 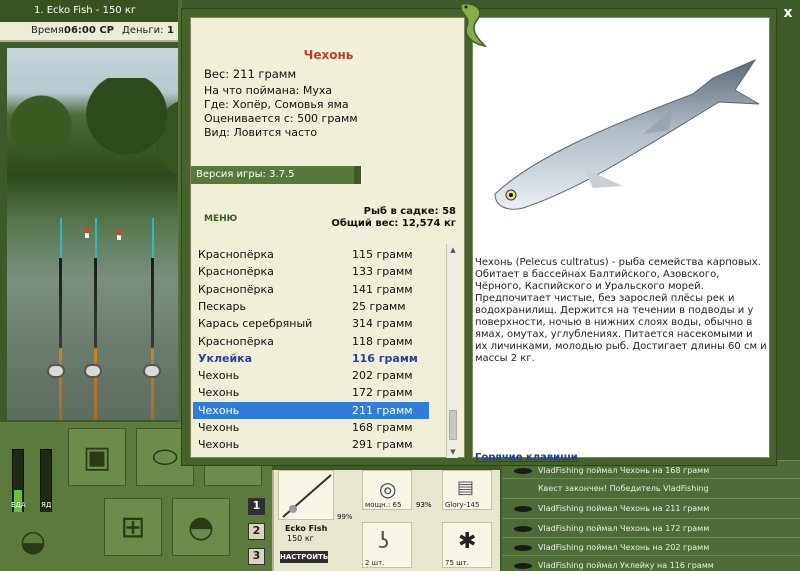 What do you see at coordinates (462, 505) in the screenshot?
I see `line-caption: Glory-145` at bounding box center [462, 505].